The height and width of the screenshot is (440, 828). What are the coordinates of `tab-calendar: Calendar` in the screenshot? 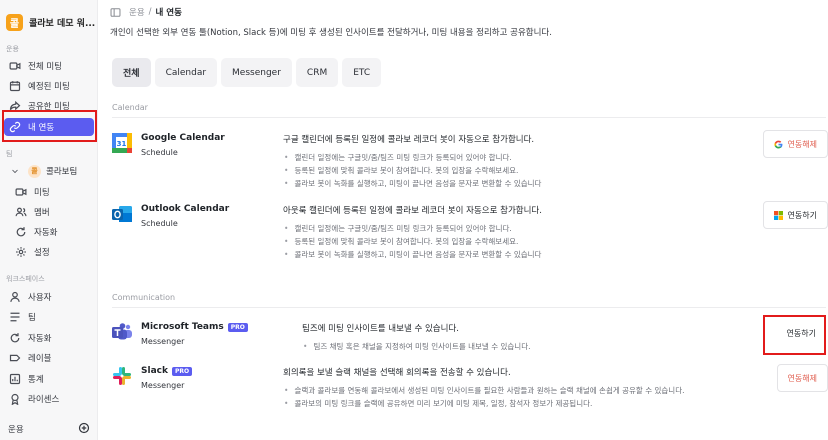 It's located at (186, 72).